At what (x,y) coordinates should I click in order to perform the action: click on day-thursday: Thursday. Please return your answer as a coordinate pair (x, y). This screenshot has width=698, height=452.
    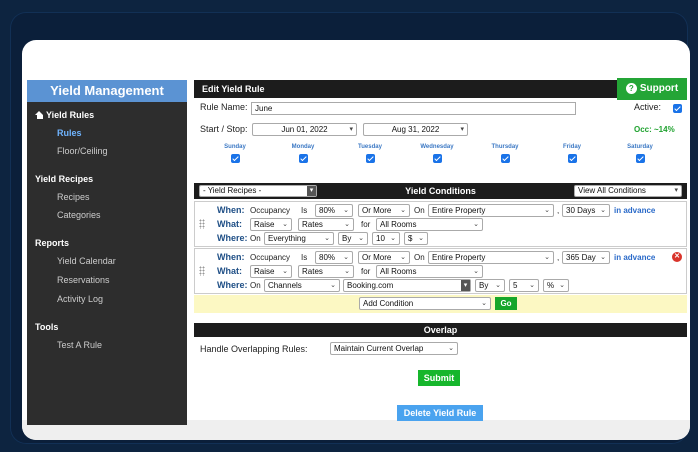
    Looking at the image, I should click on (505, 156).